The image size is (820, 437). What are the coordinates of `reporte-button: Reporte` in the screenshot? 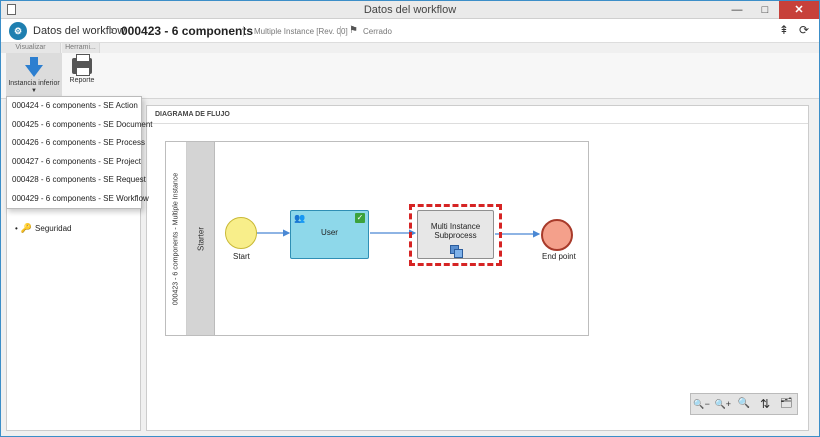 It's located at (82, 75).